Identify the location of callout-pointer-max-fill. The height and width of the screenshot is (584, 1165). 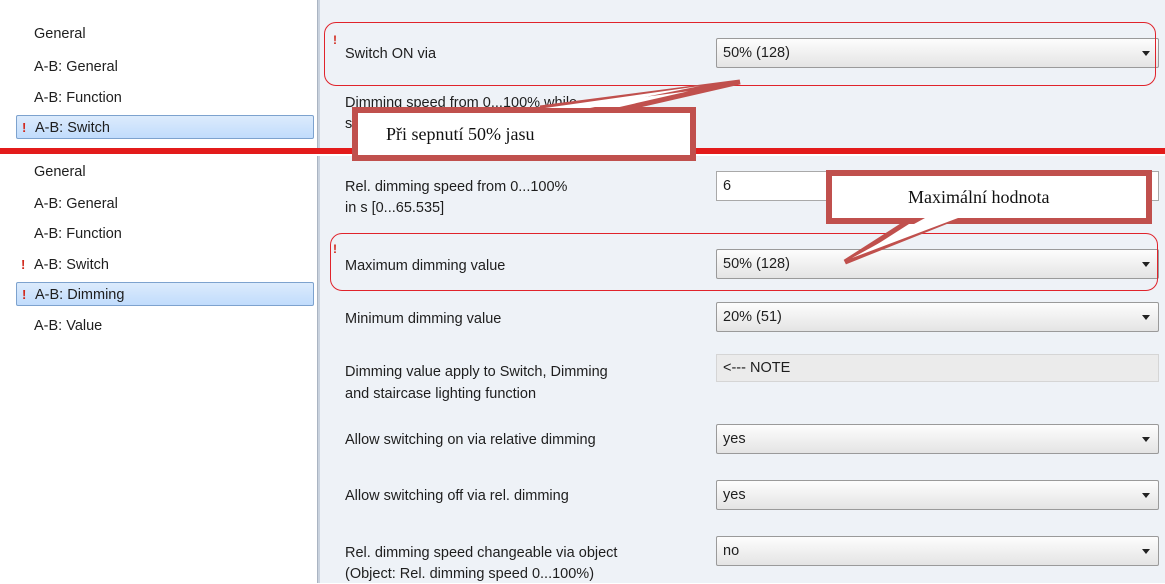
(905, 238).